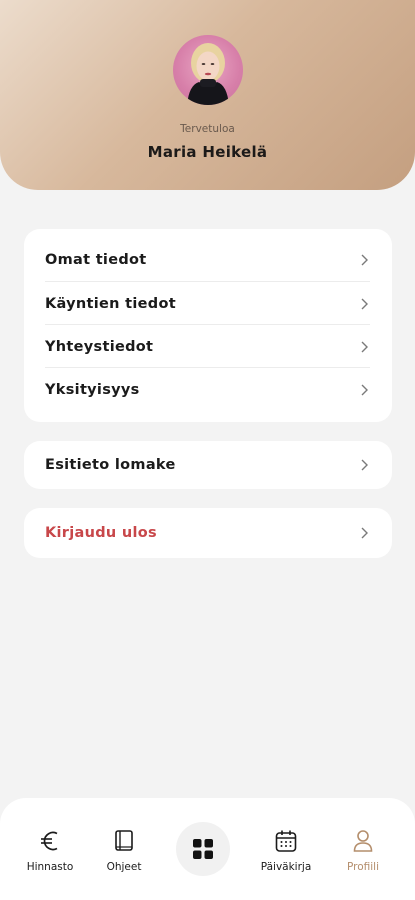 The image size is (415, 900). I want to click on menu-item-label: Omat tiedot, so click(96, 260).